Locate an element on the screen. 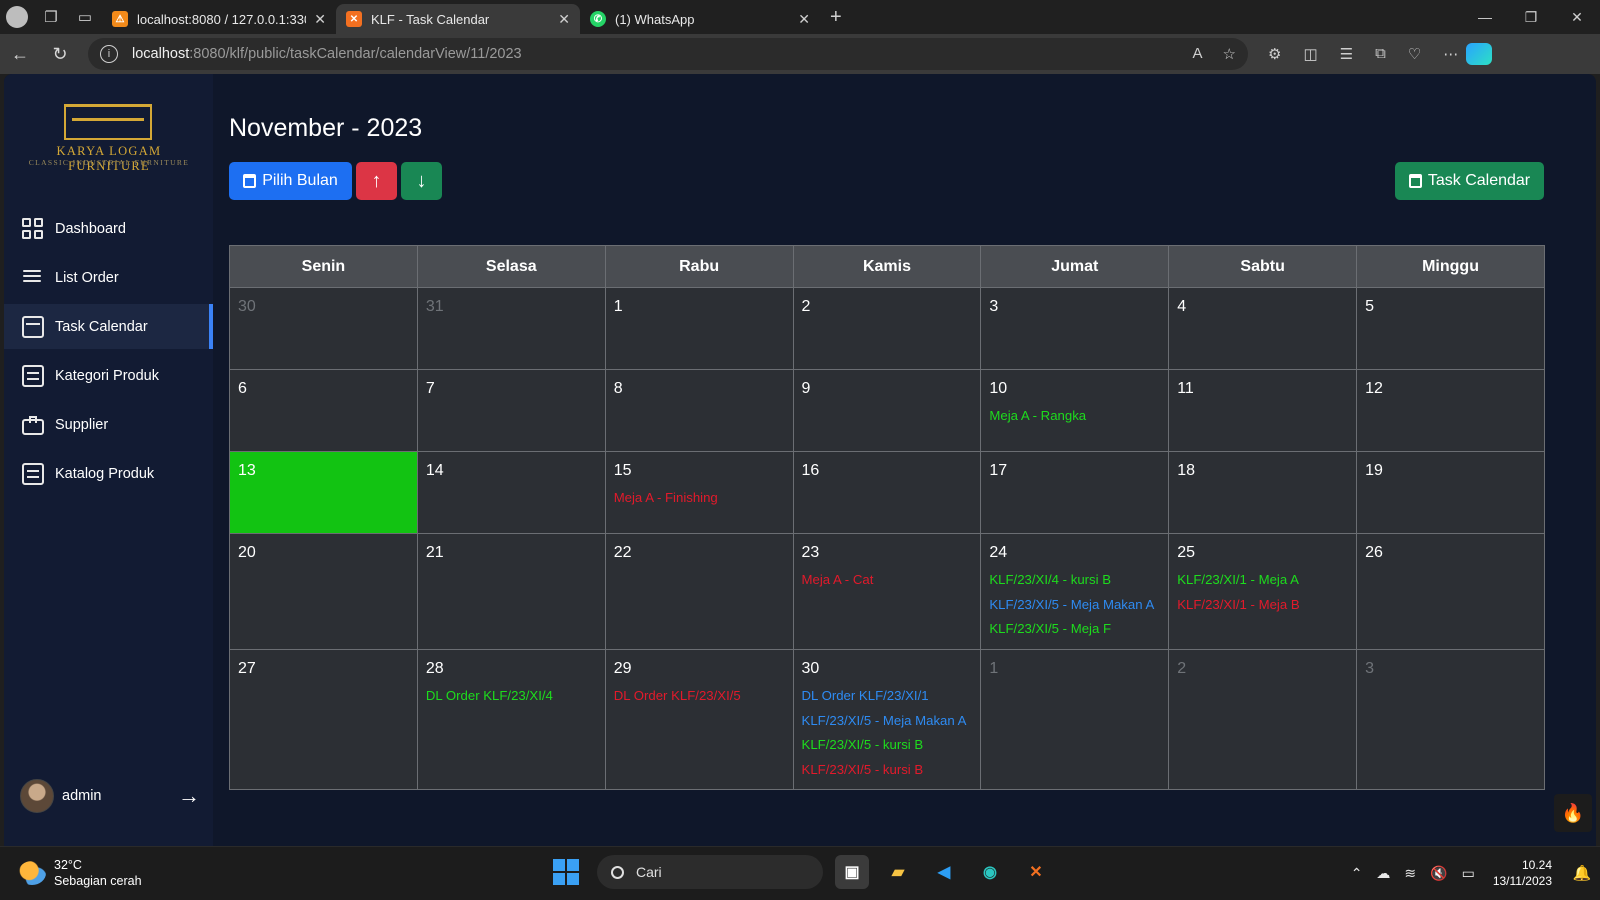 The width and height of the screenshot is (1600, 900). calendar-day-cell: 30 is located at coordinates (323, 328).